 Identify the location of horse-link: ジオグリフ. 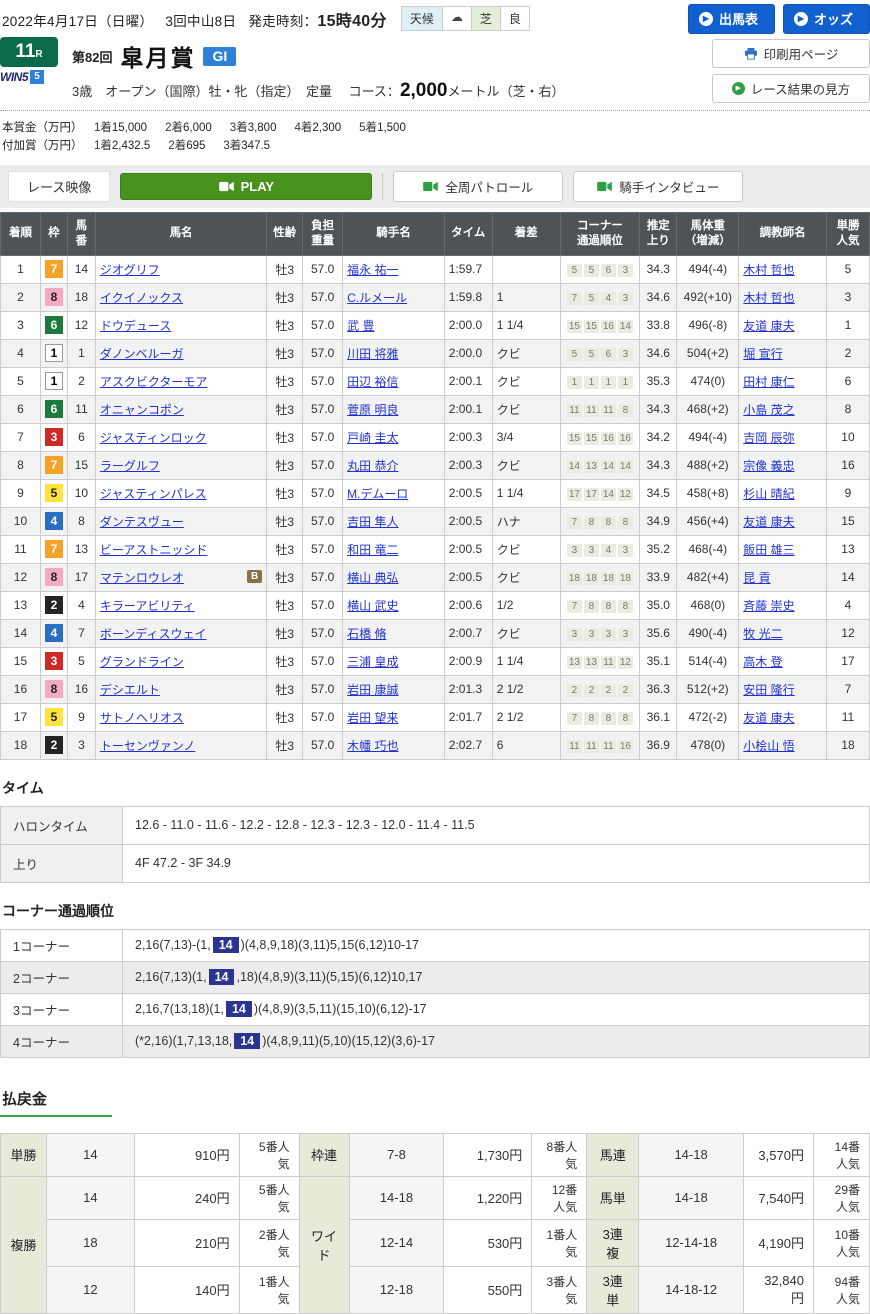
(130, 270).